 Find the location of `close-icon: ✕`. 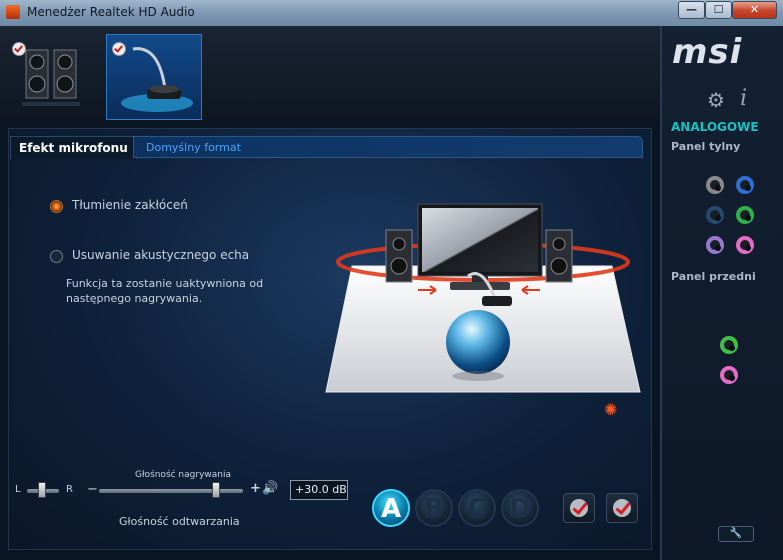

close-icon: ✕ is located at coordinates (754, 9).